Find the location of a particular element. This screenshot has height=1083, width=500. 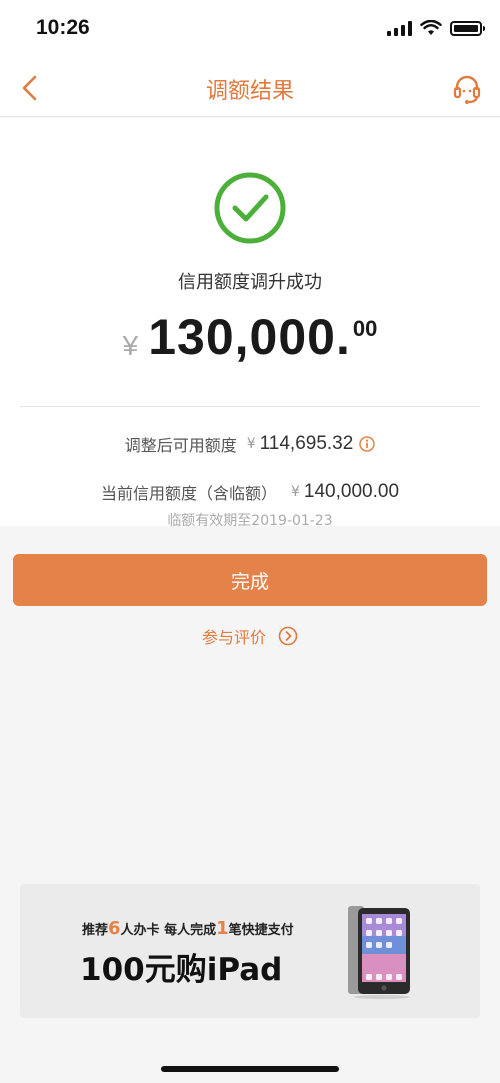

promo-banner: 推荐6人办卡 每人完成1笔快捷支付 100元购iPad is located at coordinates (250, 951).